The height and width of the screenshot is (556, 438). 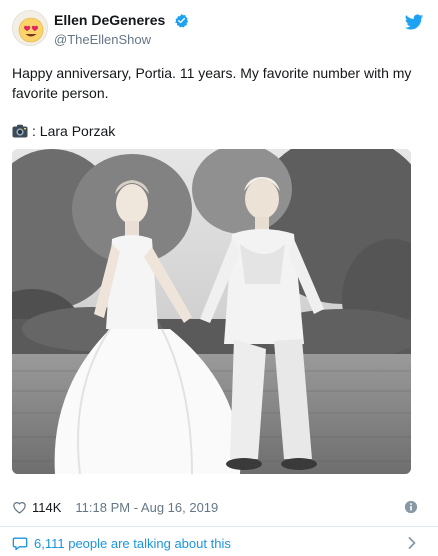 I want to click on speech-bubble-icon, so click(x=20, y=543).